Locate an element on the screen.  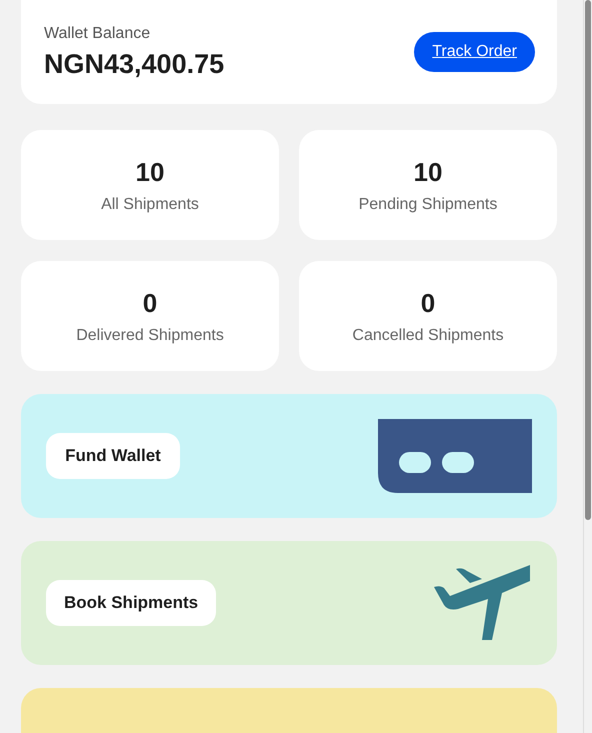
stat-label: All Shipments is located at coordinates (150, 205).